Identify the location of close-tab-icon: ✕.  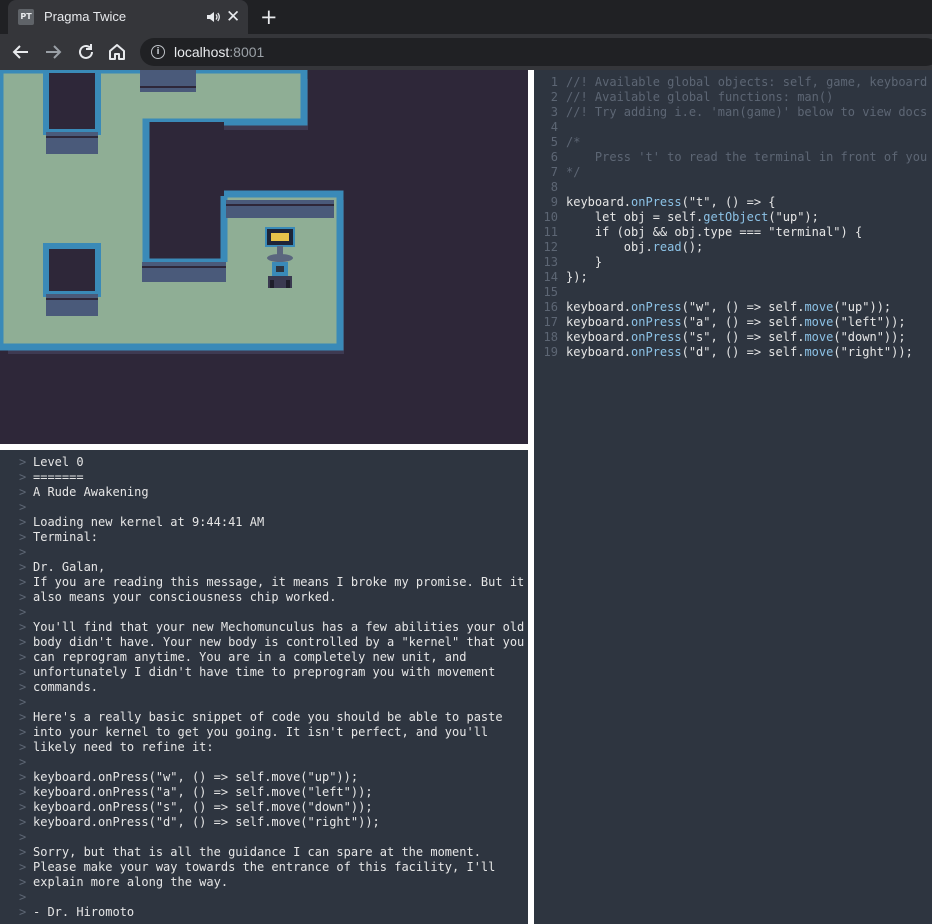
(233, 17).